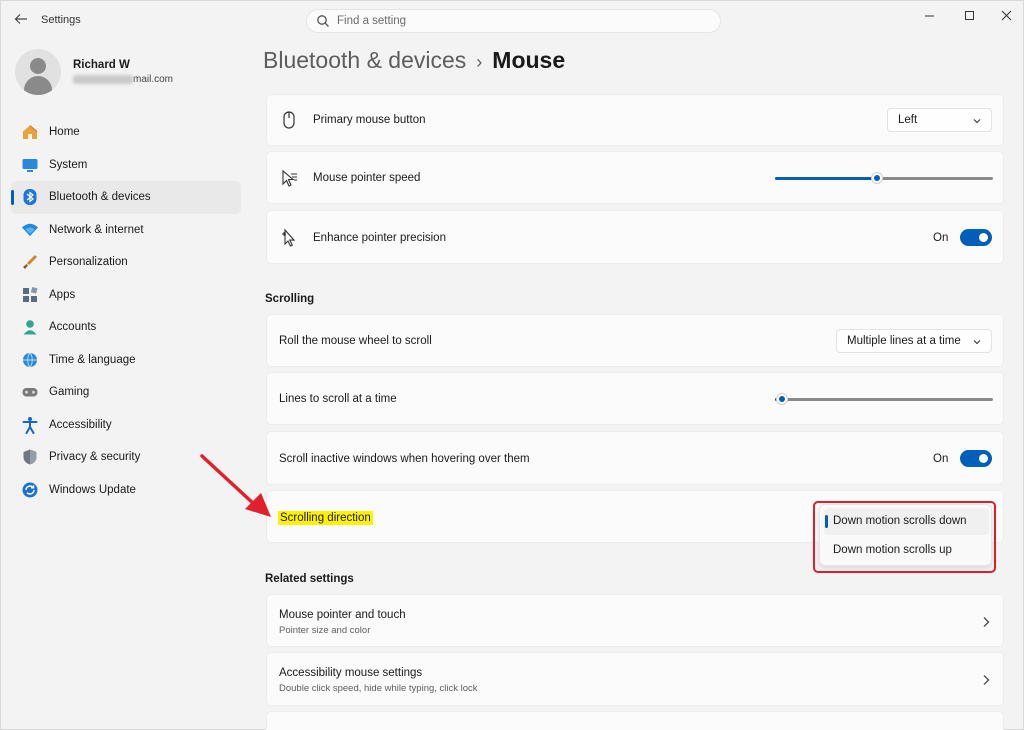 This screenshot has width=1024, height=730. I want to click on menu-option-scrolls-down: Down motion scrolls down, so click(906, 521).